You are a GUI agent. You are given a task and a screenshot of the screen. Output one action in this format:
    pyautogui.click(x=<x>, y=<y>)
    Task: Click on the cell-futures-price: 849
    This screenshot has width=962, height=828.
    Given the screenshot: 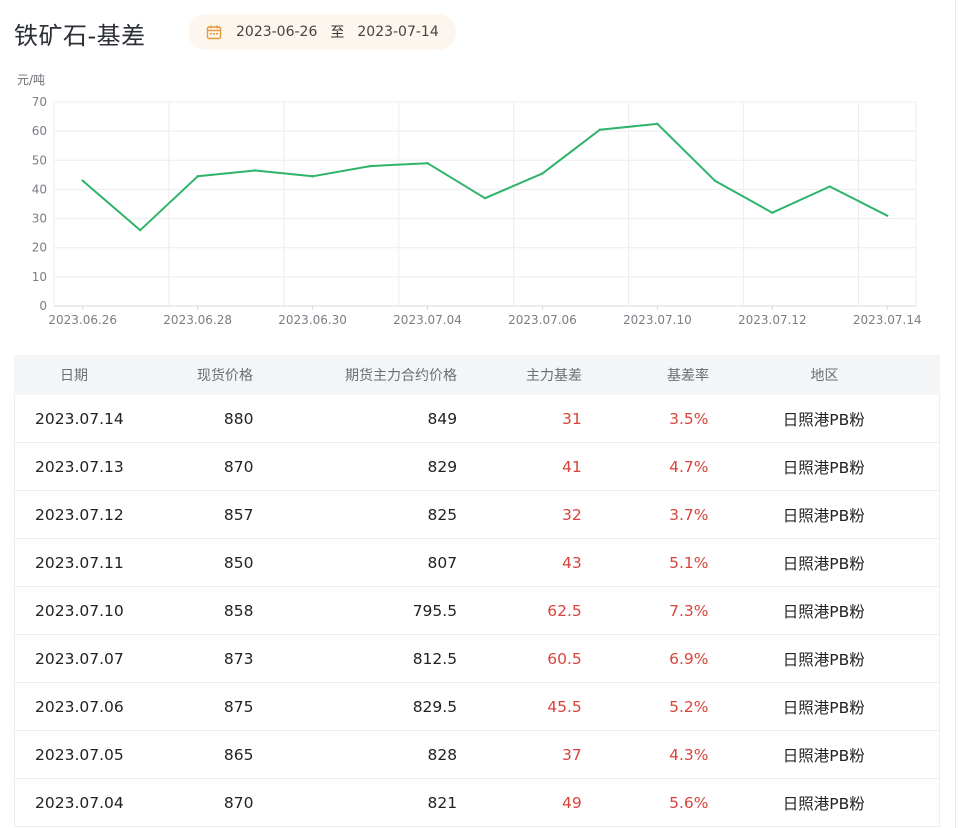 What is the action you would take?
    pyautogui.click(x=442, y=418)
    